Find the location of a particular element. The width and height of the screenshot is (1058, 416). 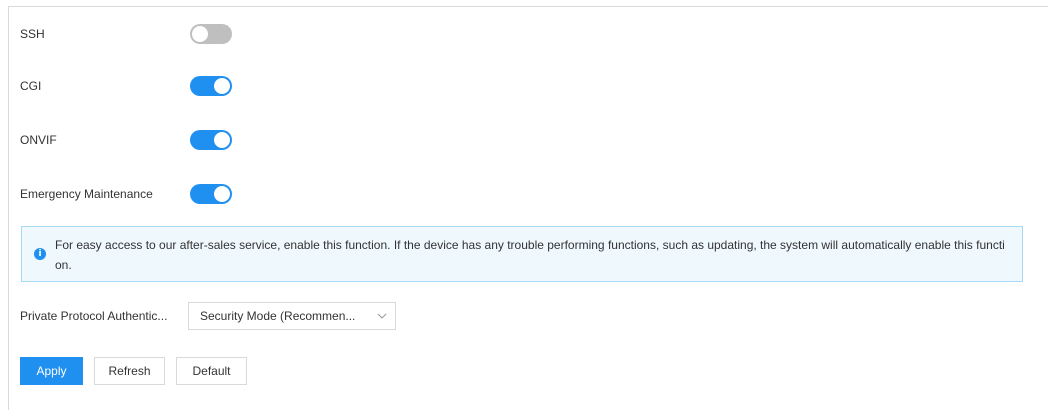

ssh-row: SSH is located at coordinates (126, 34).